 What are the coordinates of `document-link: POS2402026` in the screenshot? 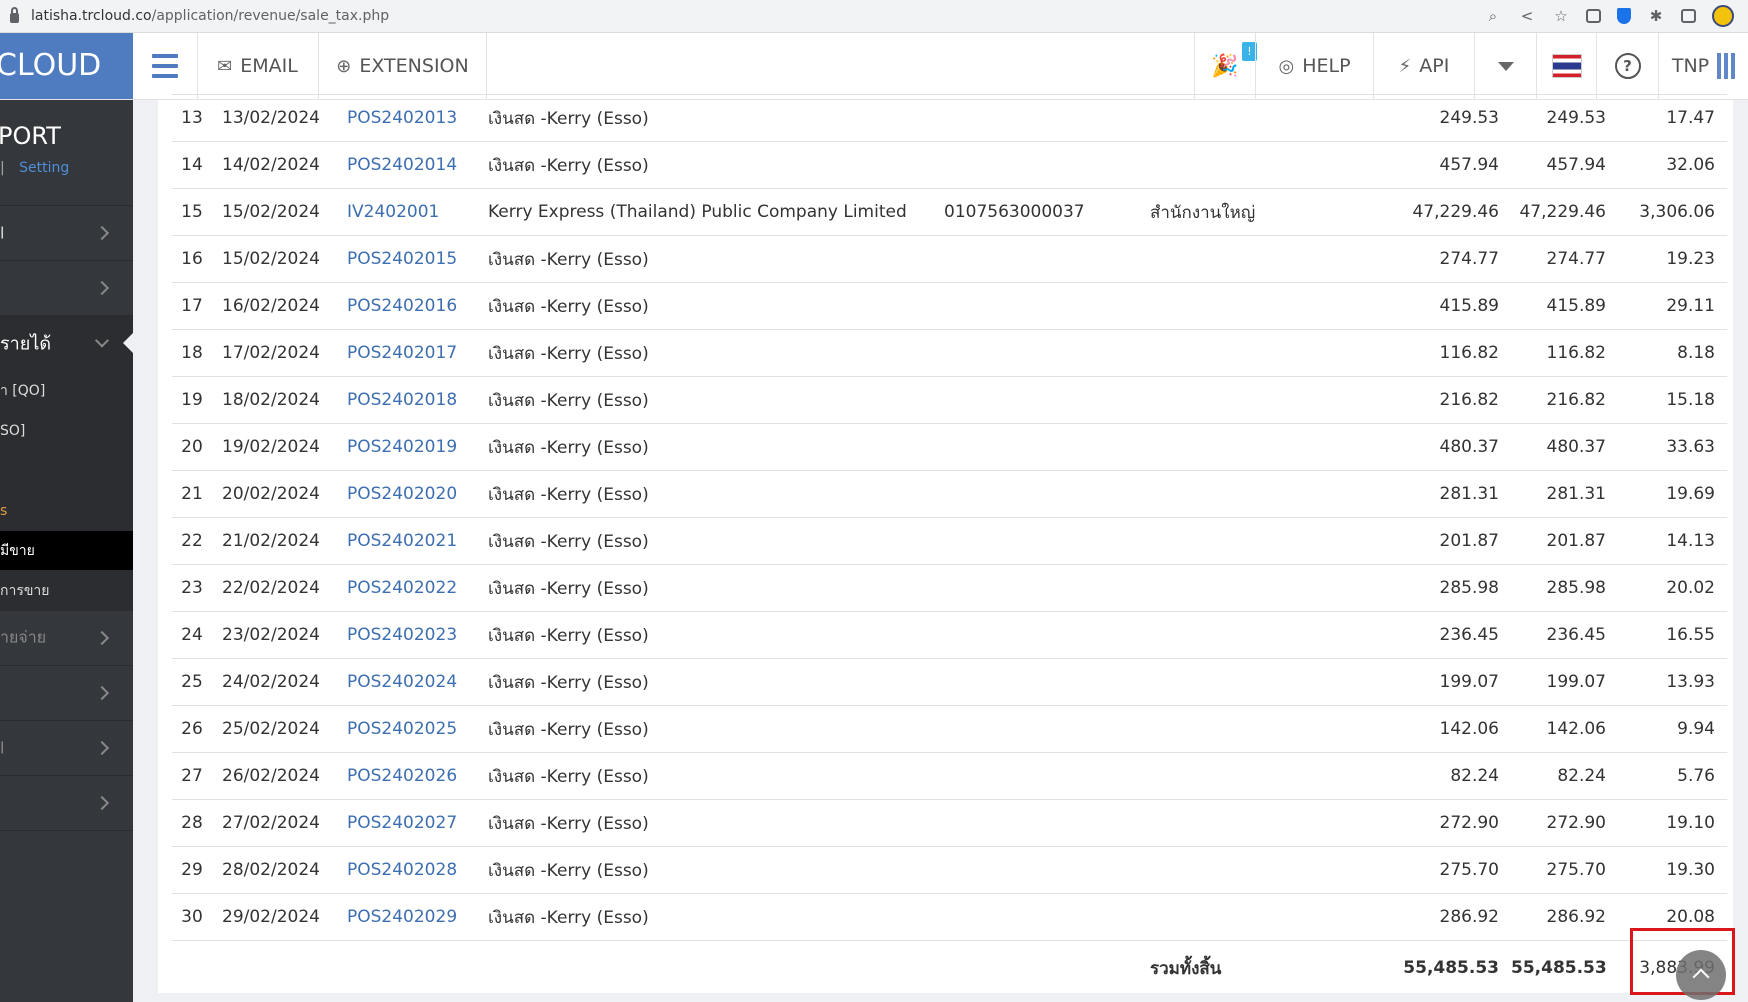 It's located at (402, 776).